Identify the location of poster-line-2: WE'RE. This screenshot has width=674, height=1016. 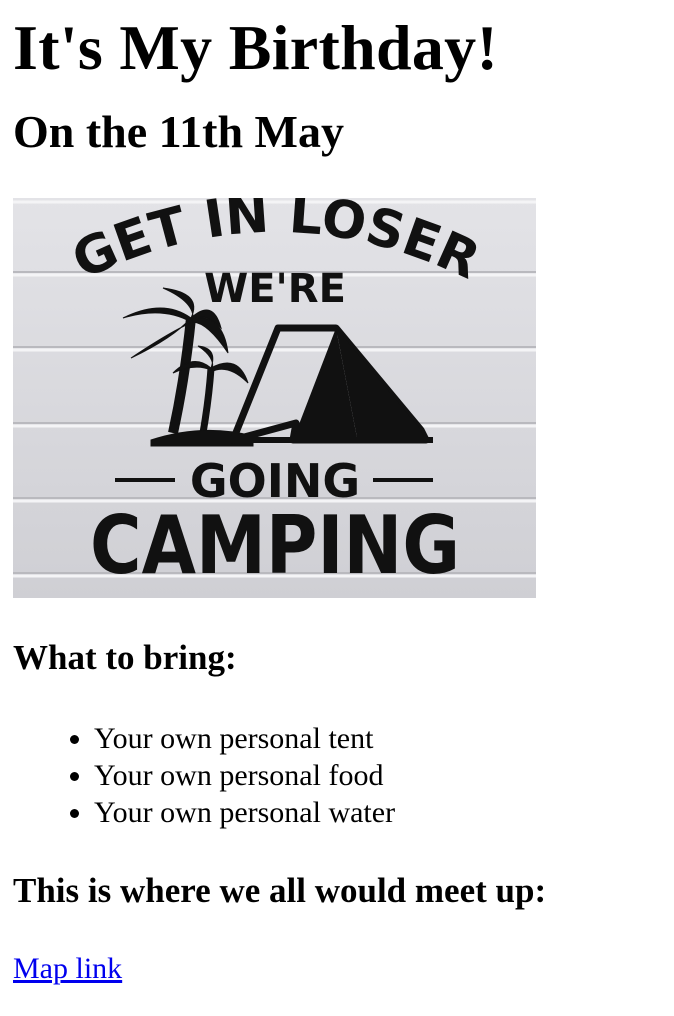
(275, 289).